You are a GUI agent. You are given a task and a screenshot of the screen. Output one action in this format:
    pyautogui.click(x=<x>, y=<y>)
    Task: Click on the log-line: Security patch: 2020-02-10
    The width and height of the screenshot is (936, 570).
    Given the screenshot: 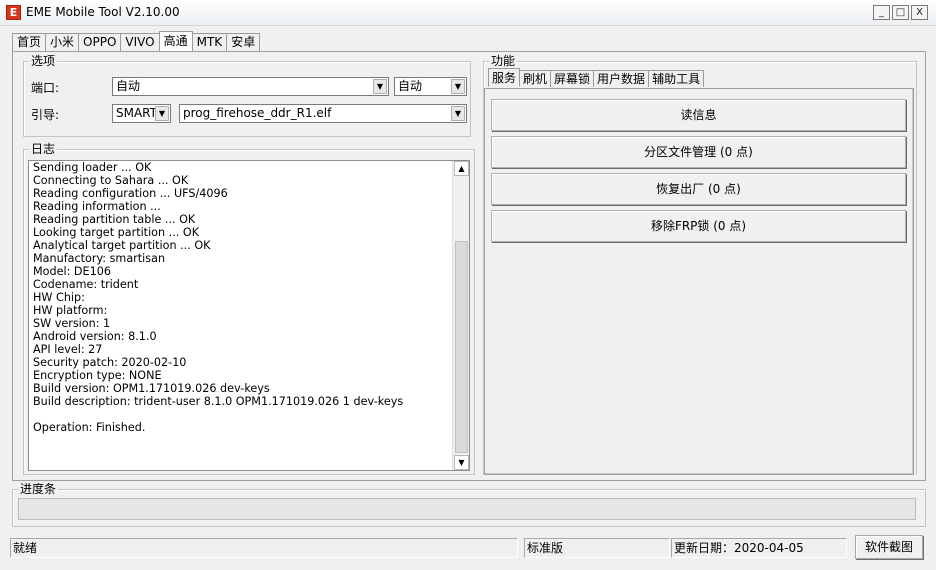 What is the action you would take?
    pyautogui.click(x=110, y=362)
    